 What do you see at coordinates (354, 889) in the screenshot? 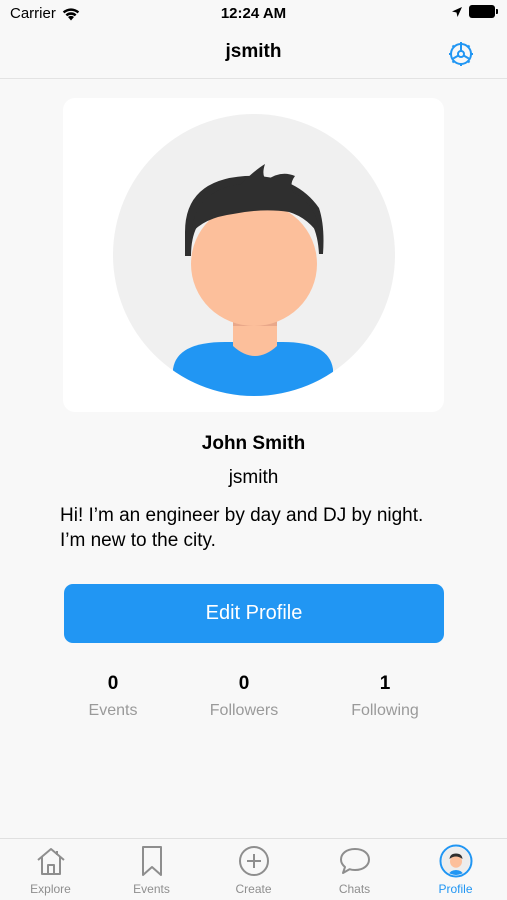
I see `tab-chats-label: Chats` at bounding box center [354, 889].